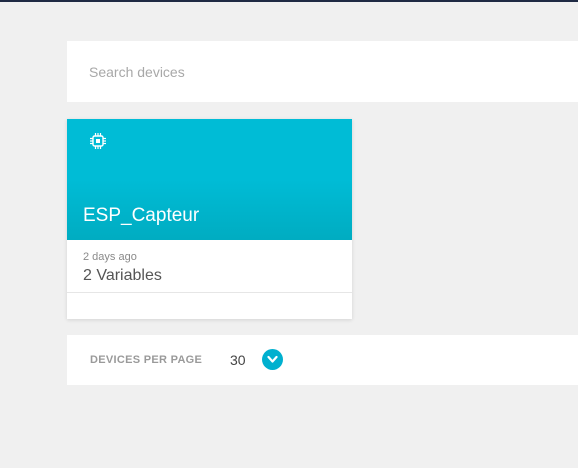 Image resolution: width=578 pixels, height=468 pixels. What do you see at coordinates (146, 360) in the screenshot?
I see `devices-per-page-label: DEVICES PER PAGE` at bounding box center [146, 360].